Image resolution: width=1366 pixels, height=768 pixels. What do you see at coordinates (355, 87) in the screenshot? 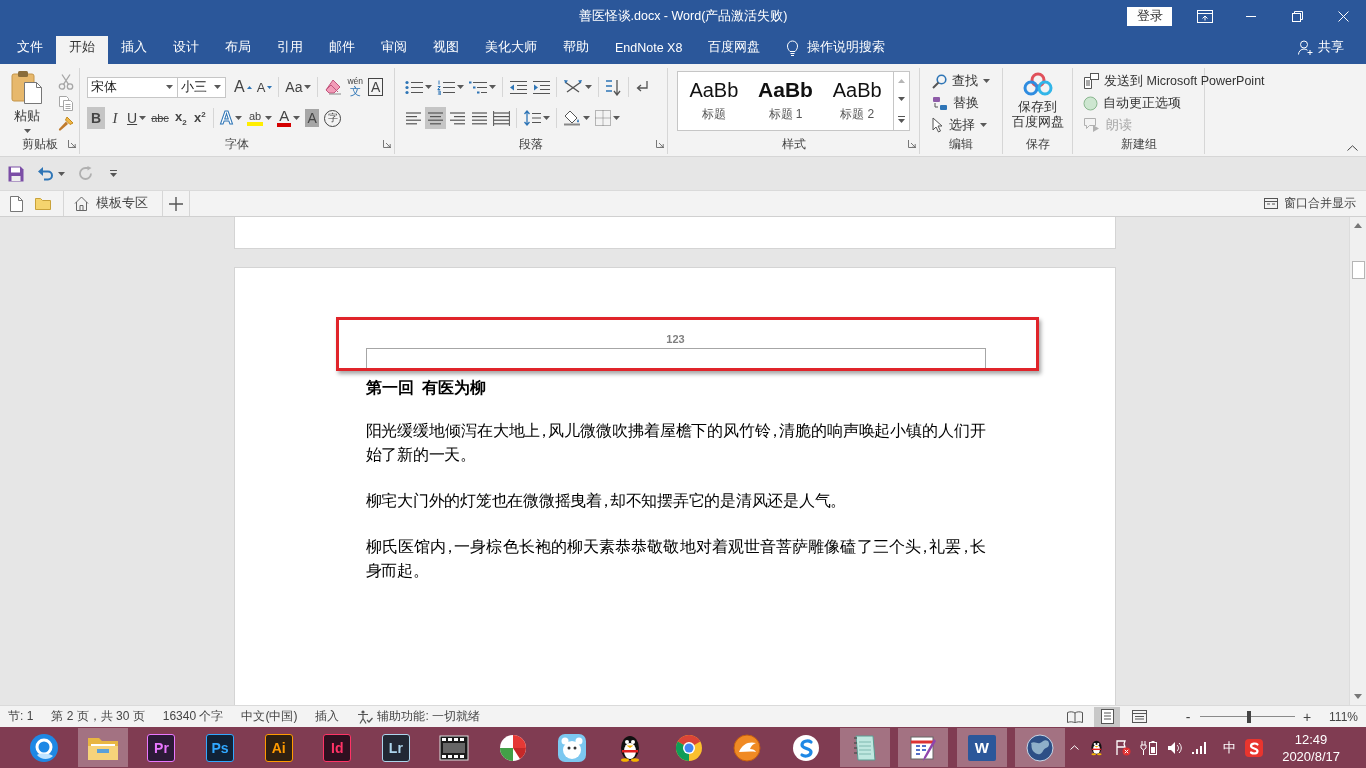
I see `phonetic-guide-button: wén 文` at bounding box center [355, 87].